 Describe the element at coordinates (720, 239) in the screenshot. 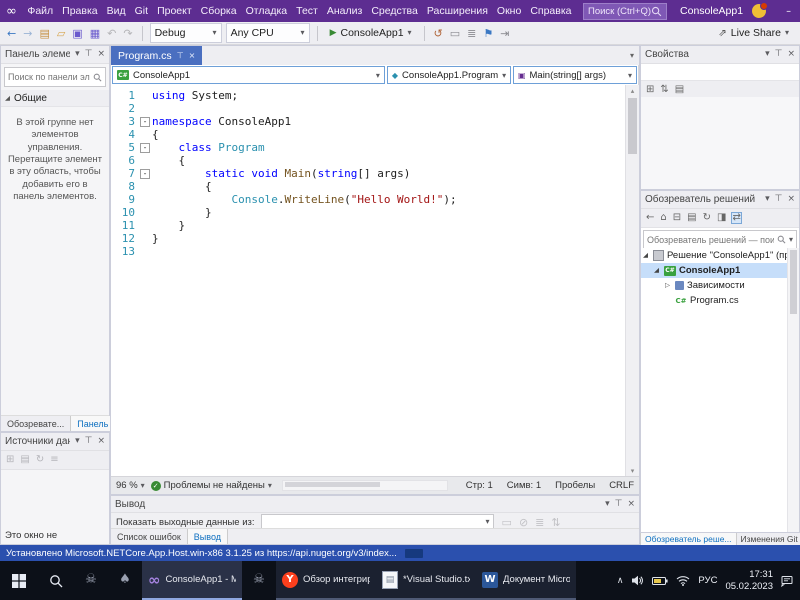

I see `solution-search: Обозреватель решений — поиск (Ctrl+» ▾` at that location.